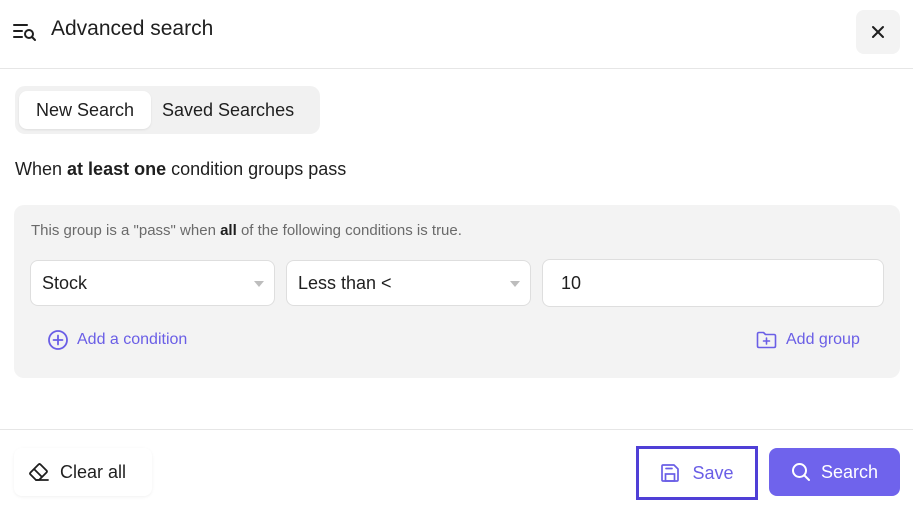 The image size is (913, 505). Describe the element at coordinates (85, 110) in the screenshot. I see `tab-new-search: New Search` at that location.